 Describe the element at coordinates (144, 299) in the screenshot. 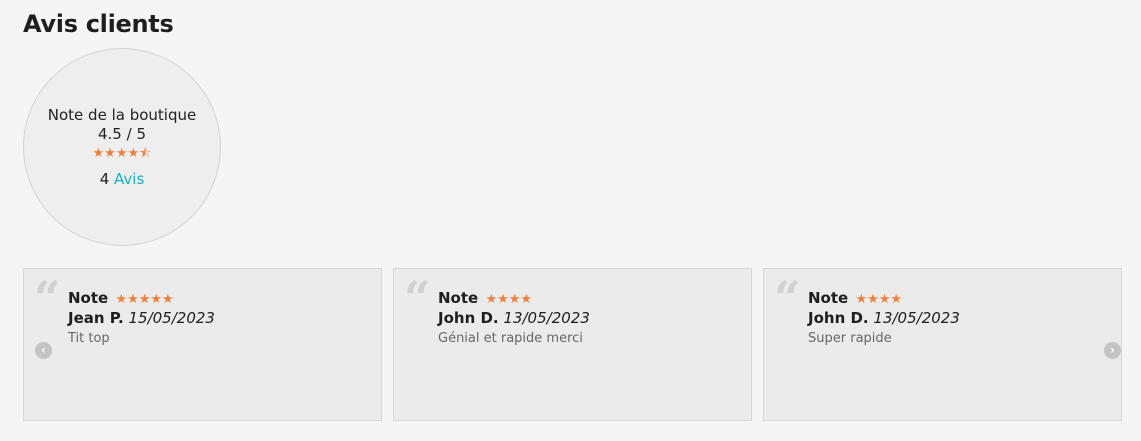

I see `star-rating: ★★★★★` at that location.